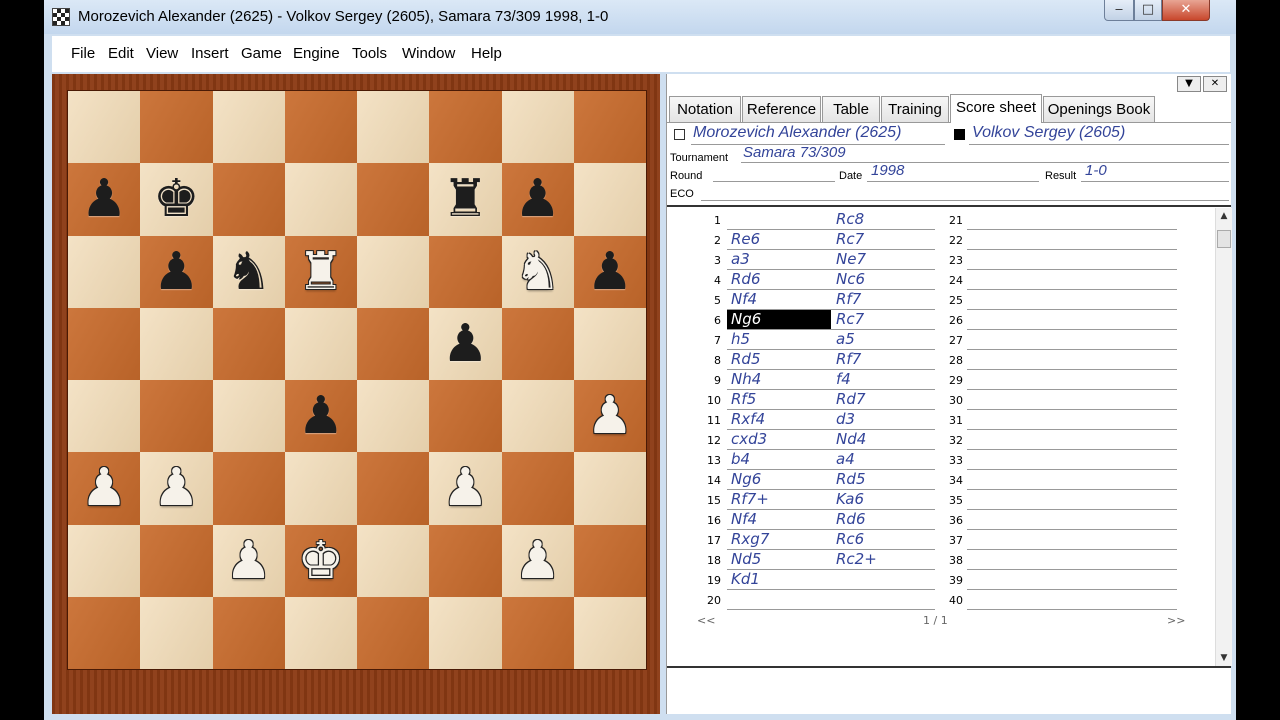 This screenshot has height=720, width=1280. I want to click on square-c5, so click(248, 343).